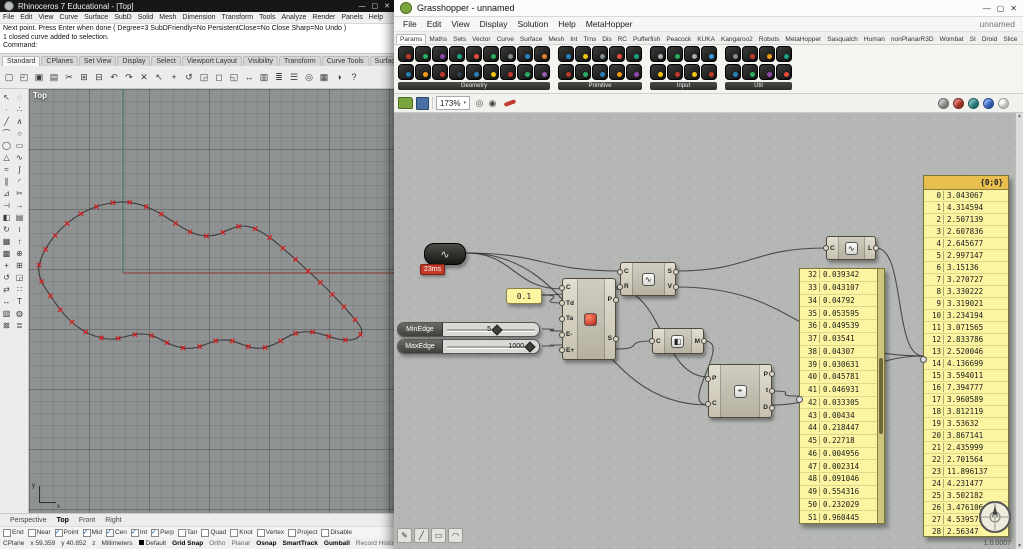  What do you see at coordinates (146, 17) in the screenshot?
I see `menu-item: Solid` at bounding box center [146, 17].